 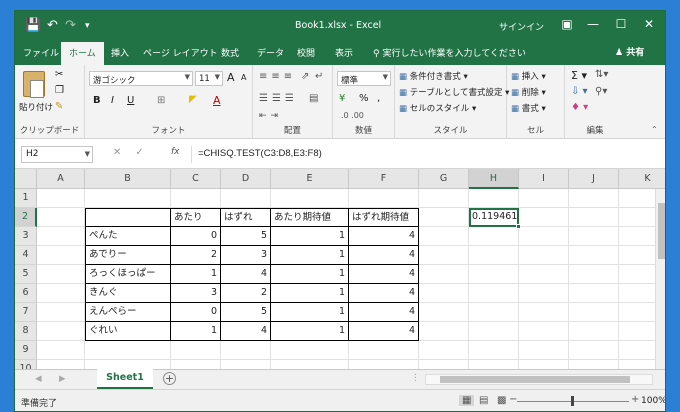 I want to click on sheet-tab-sheet1: Sheet1, so click(x=125, y=379).